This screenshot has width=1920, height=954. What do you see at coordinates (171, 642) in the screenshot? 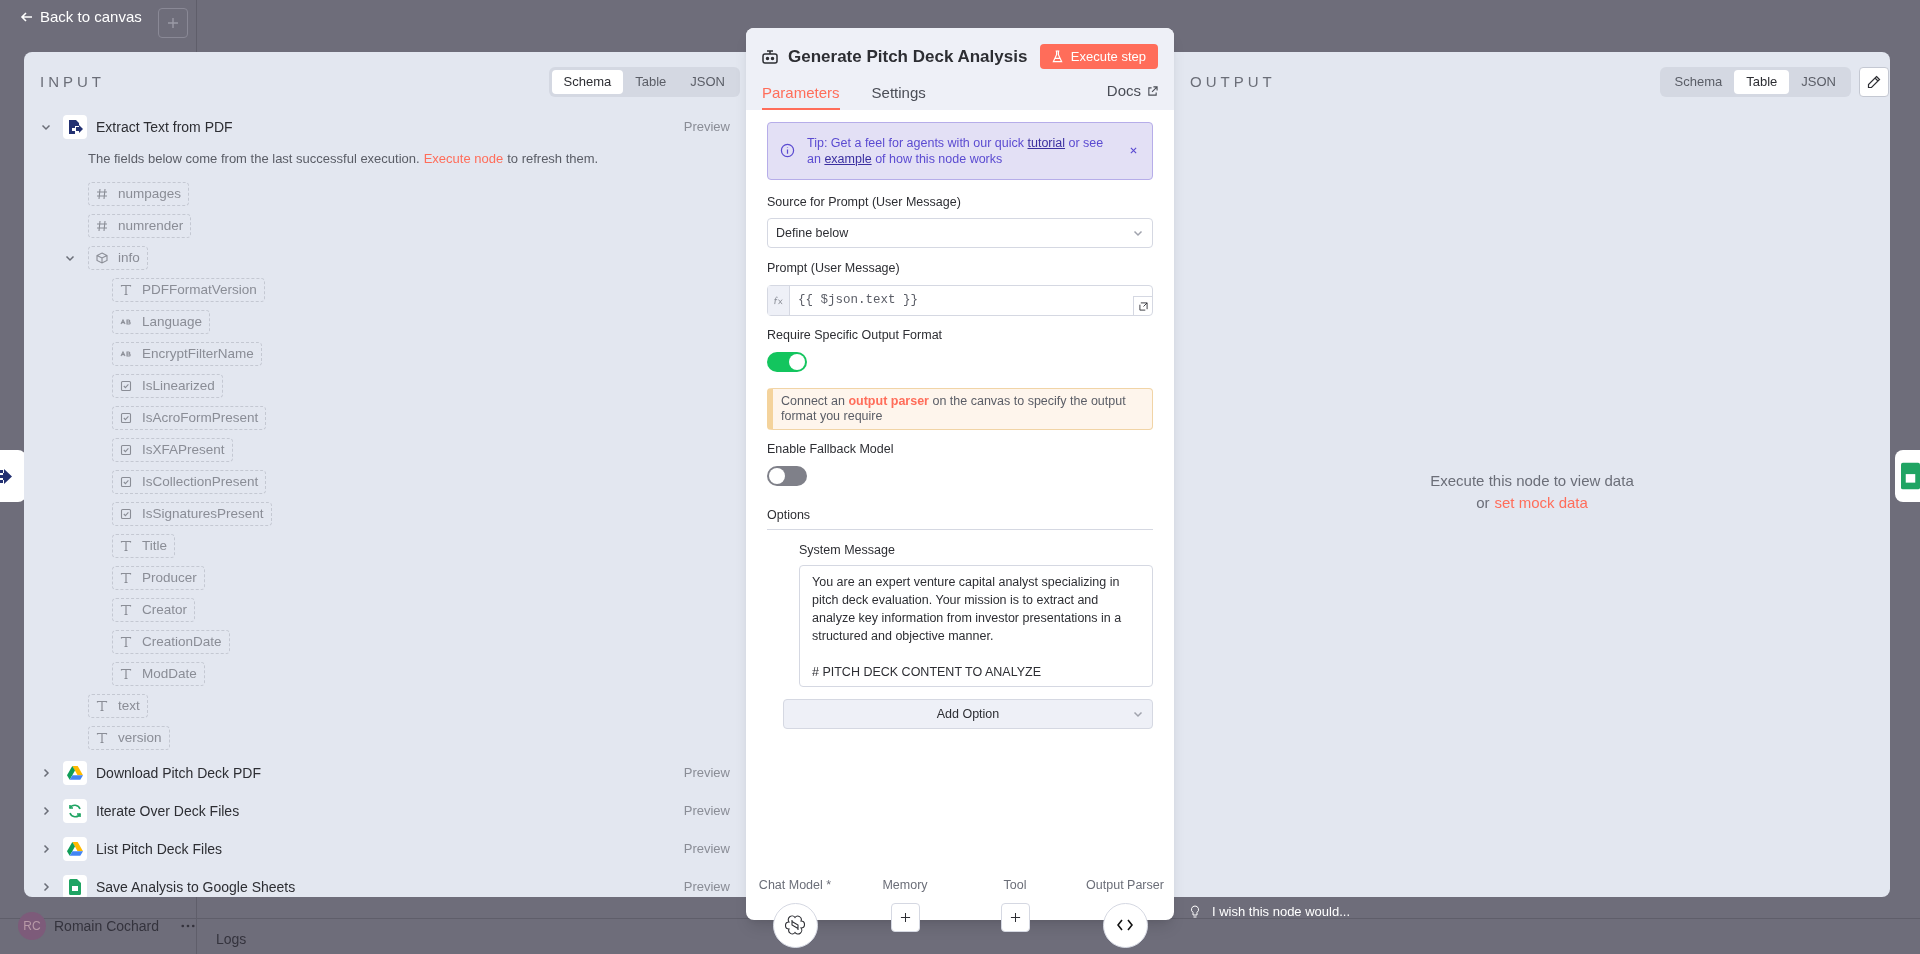
I see `field-pill: CreationDate` at bounding box center [171, 642].